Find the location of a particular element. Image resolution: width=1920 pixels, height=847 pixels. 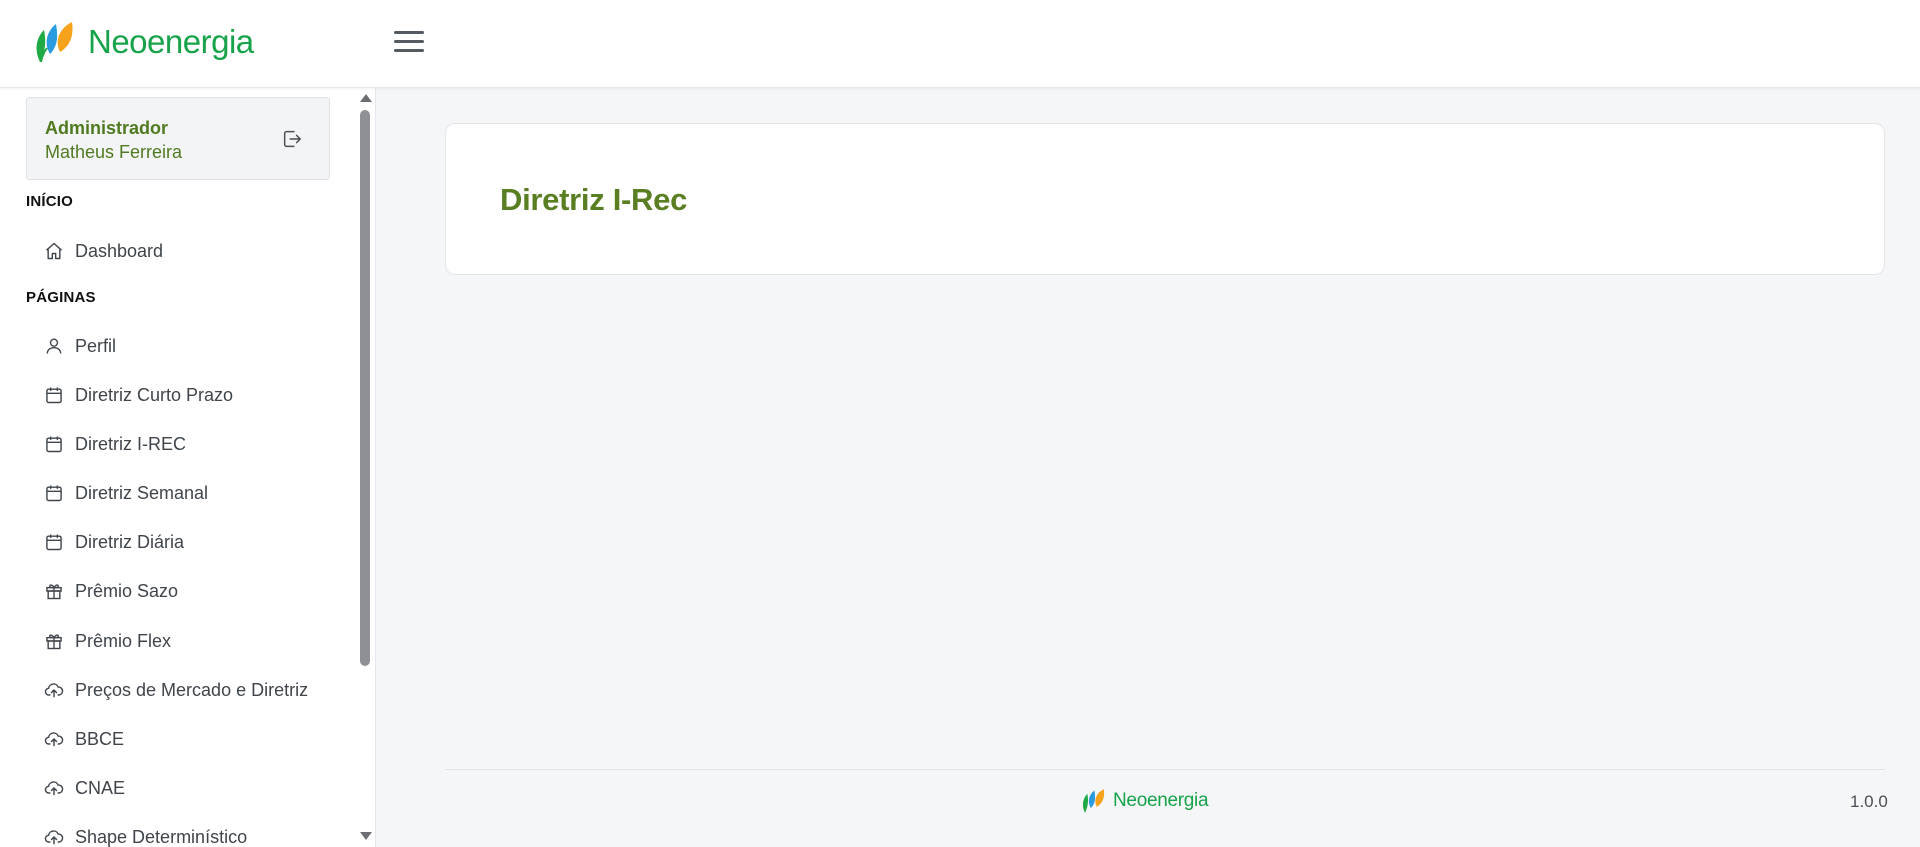

logout-icon is located at coordinates (292, 139).